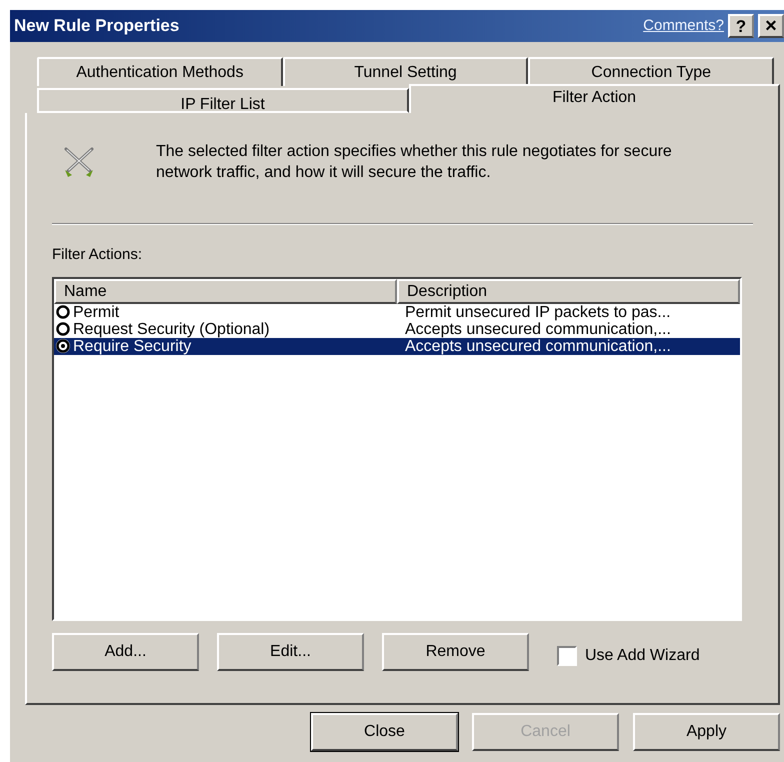  What do you see at coordinates (455, 651) in the screenshot?
I see `list-button: Remove` at bounding box center [455, 651].